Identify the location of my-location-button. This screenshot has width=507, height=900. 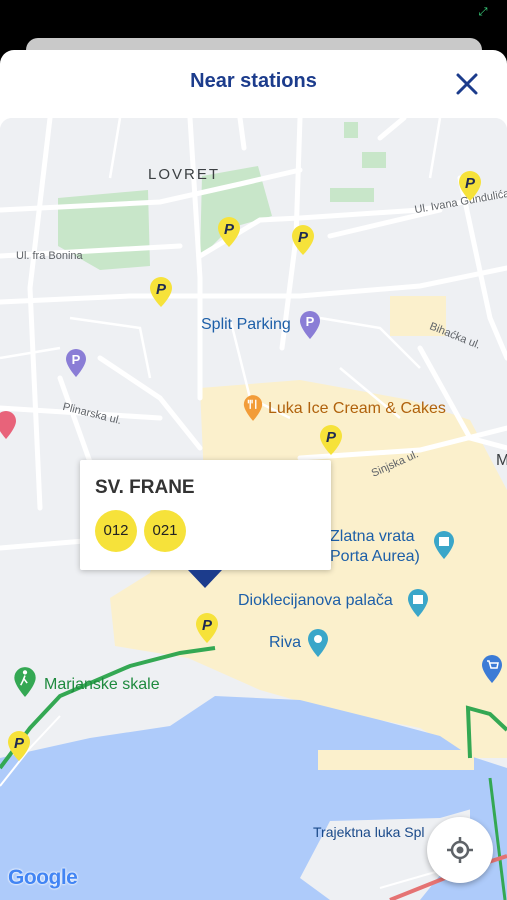
(460, 850).